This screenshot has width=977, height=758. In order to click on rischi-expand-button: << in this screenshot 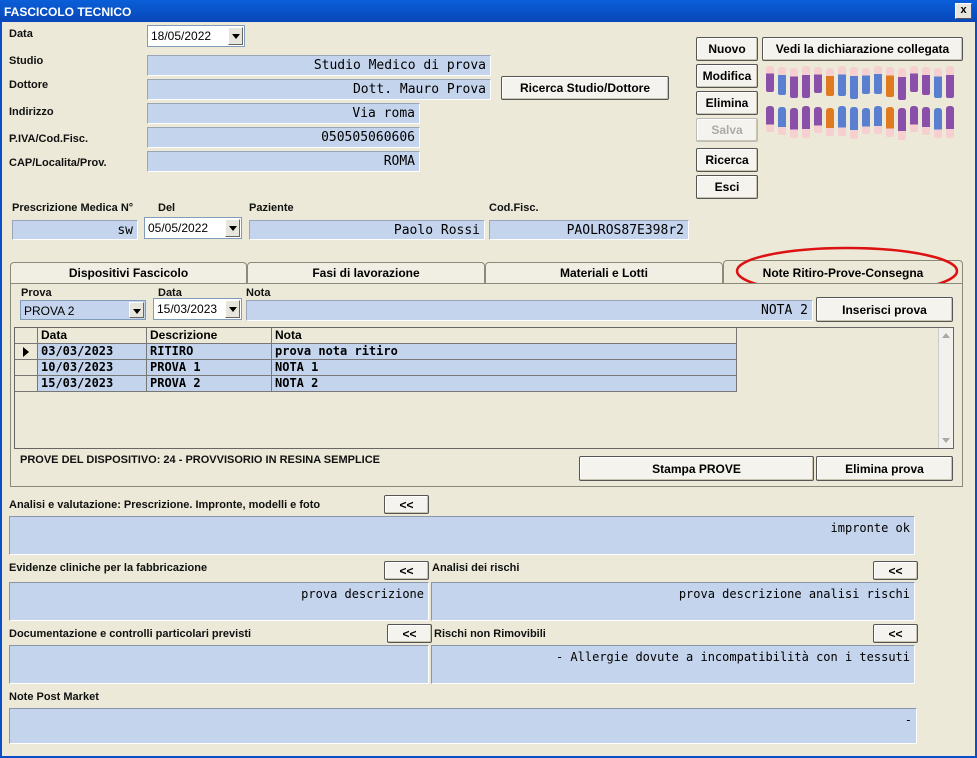, I will do `click(895, 570)`.